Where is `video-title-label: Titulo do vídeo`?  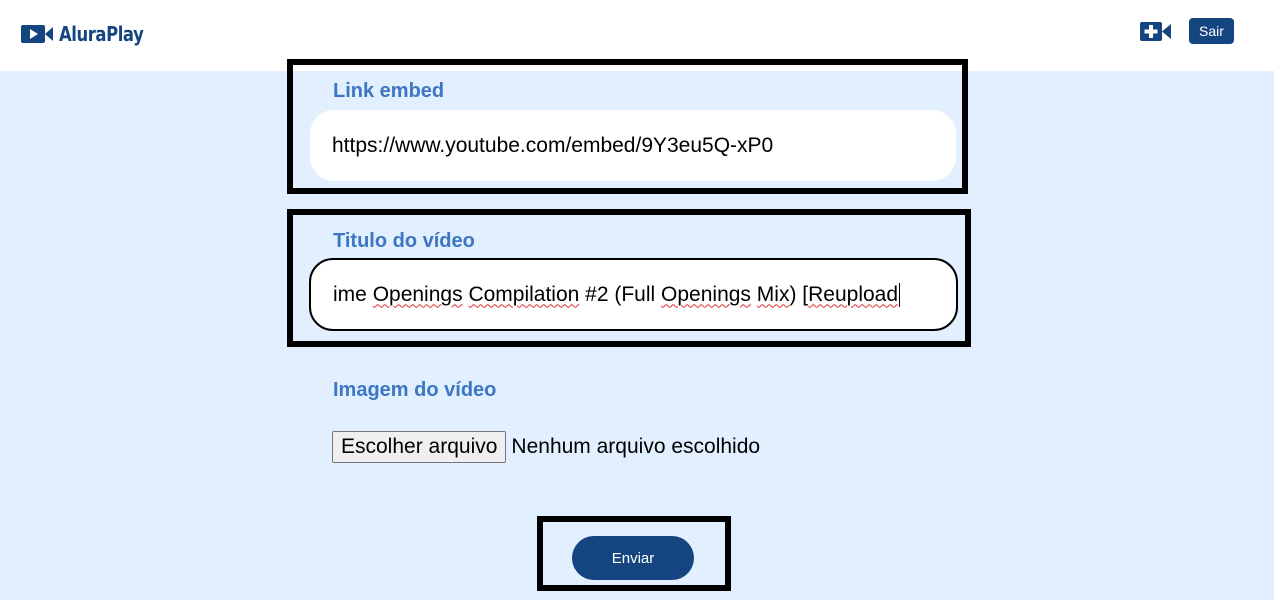 video-title-label: Titulo do vídeo is located at coordinates (404, 241).